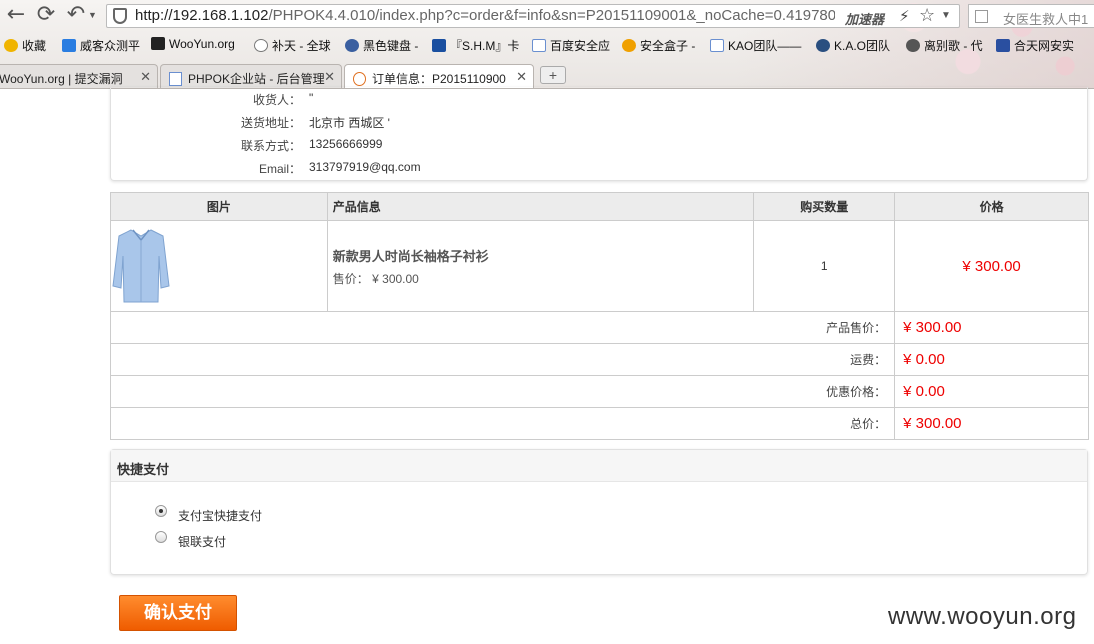 This screenshot has width=1094, height=644. I want to click on product-info-cell: 新款男人时尚长袖格子衬衫 售价： ¥ 300.00, so click(540, 266).